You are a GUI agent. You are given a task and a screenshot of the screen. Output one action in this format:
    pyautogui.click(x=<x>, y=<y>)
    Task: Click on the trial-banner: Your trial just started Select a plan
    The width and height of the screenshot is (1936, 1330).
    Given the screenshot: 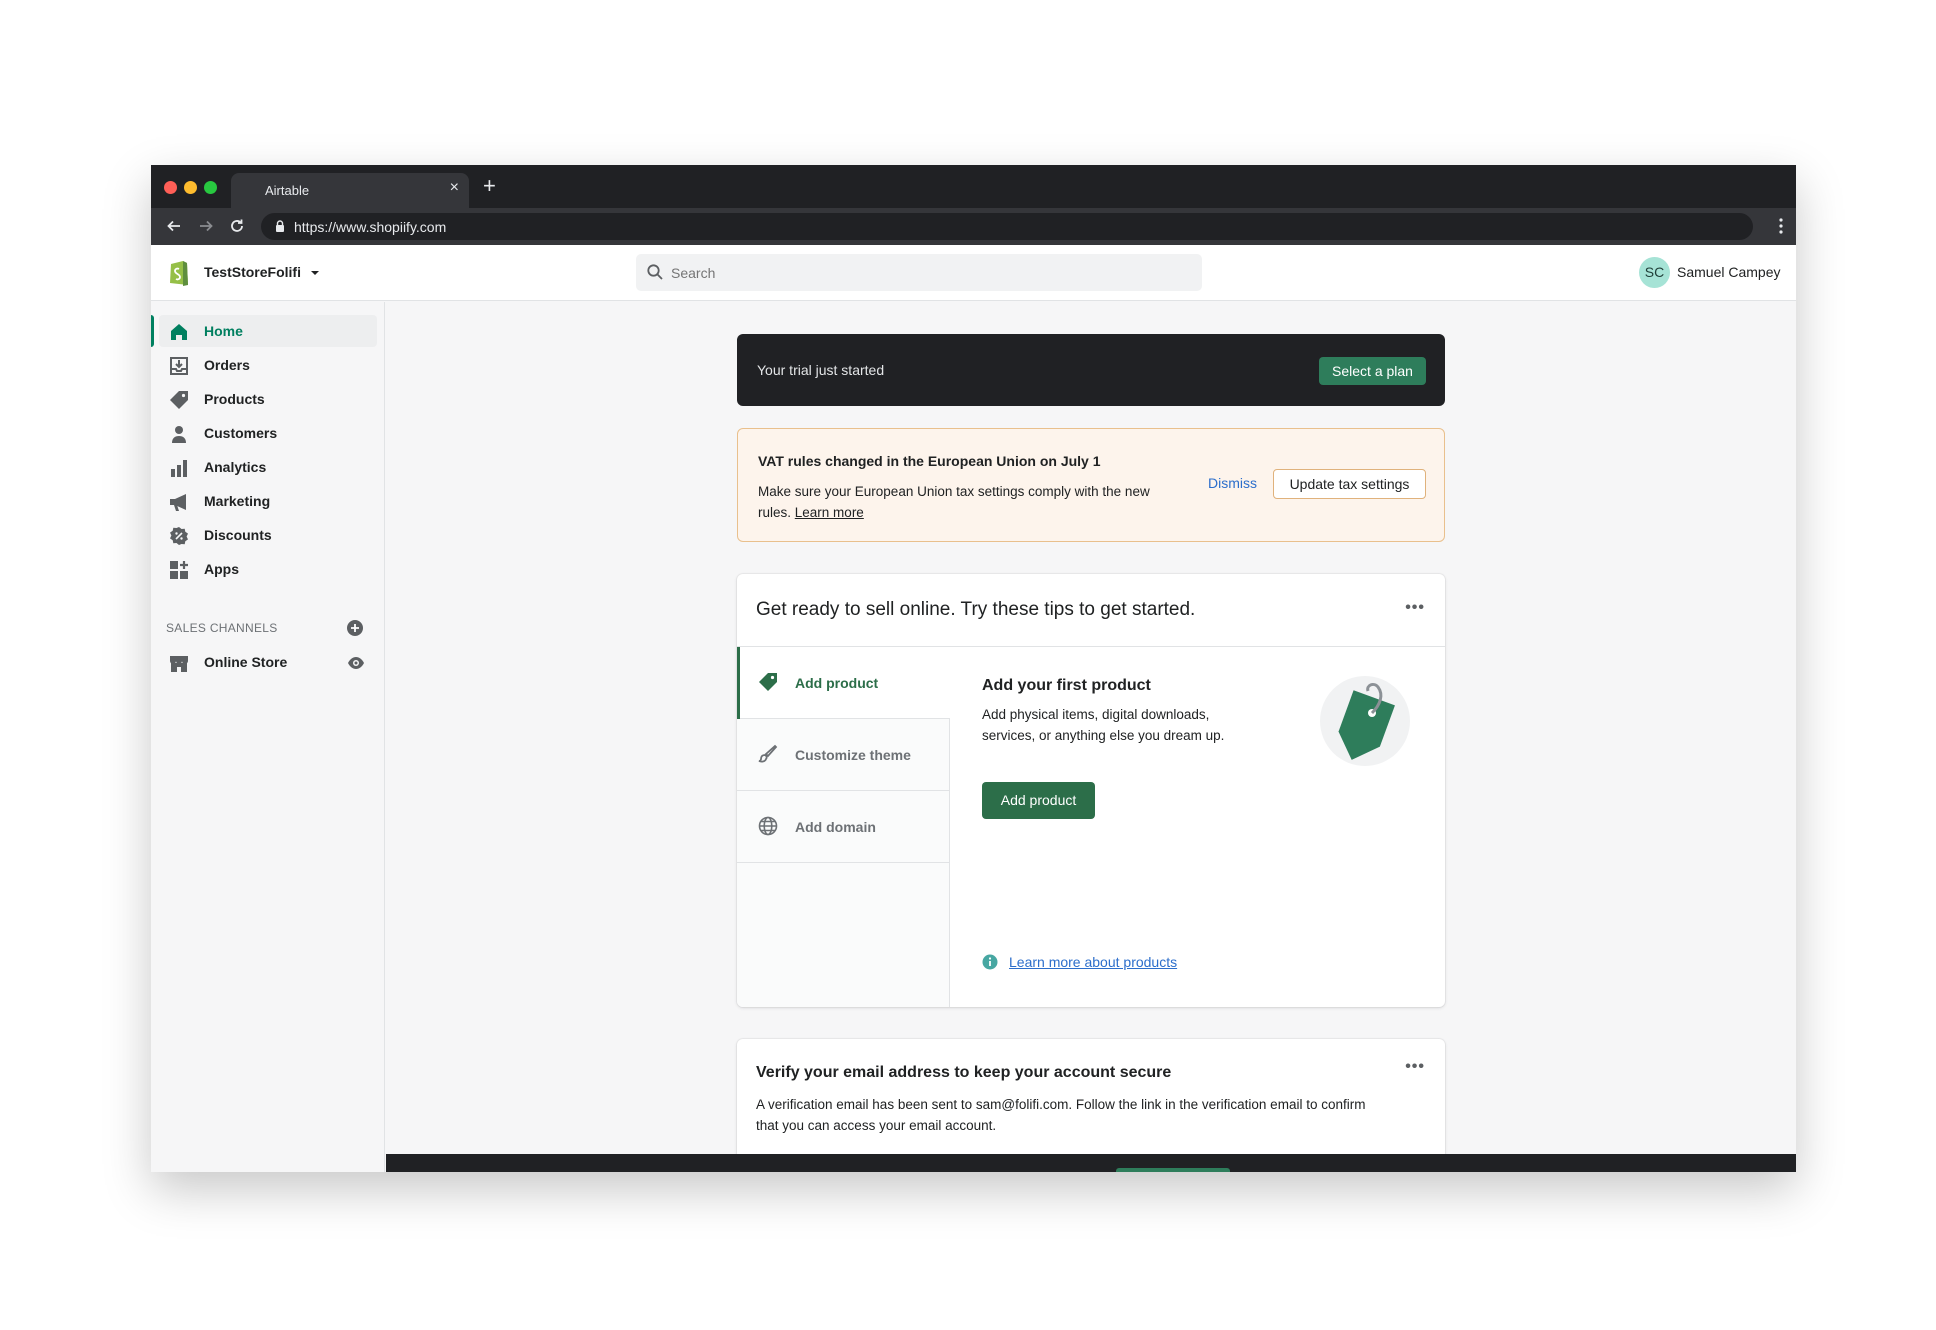 What is the action you would take?
    pyautogui.click(x=1091, y=370)
    